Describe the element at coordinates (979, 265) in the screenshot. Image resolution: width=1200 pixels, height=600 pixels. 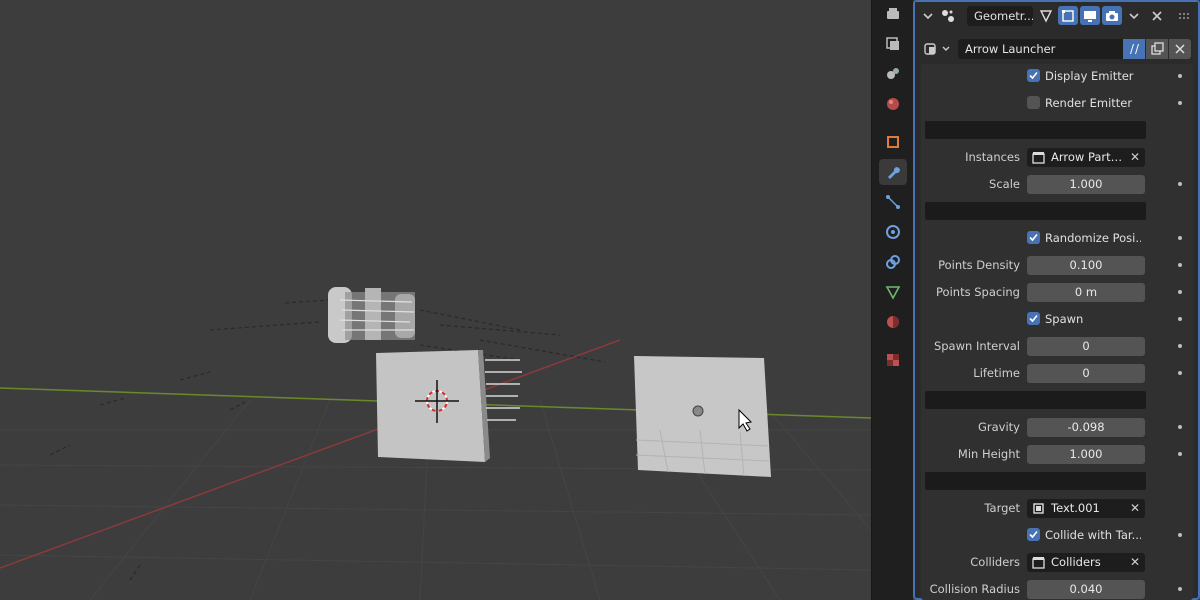
I see `points-density-label: Points Density` at that location.